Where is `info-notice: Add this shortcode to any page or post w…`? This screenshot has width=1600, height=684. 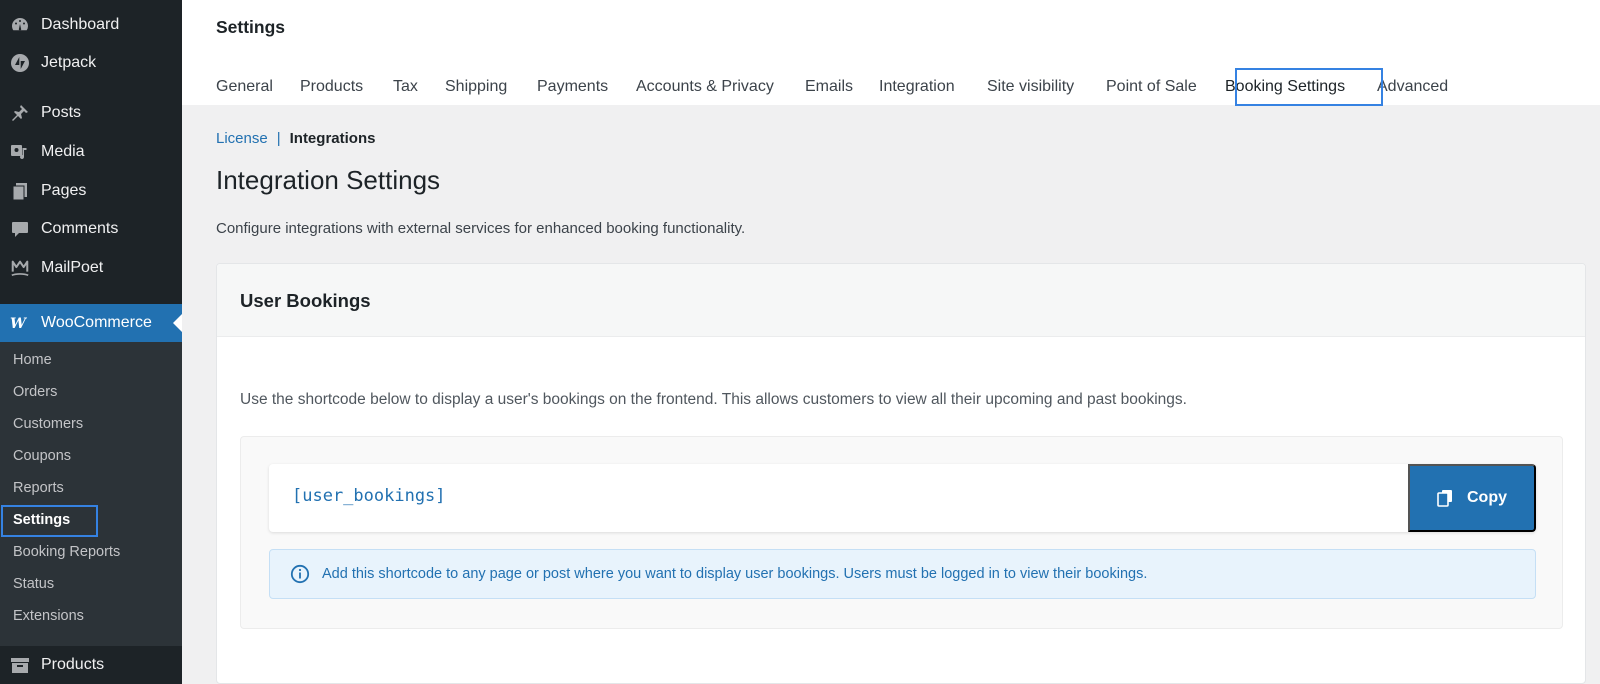 info-notice: Add this shortcode to any page or post w… is located at coordinates (902, 574).